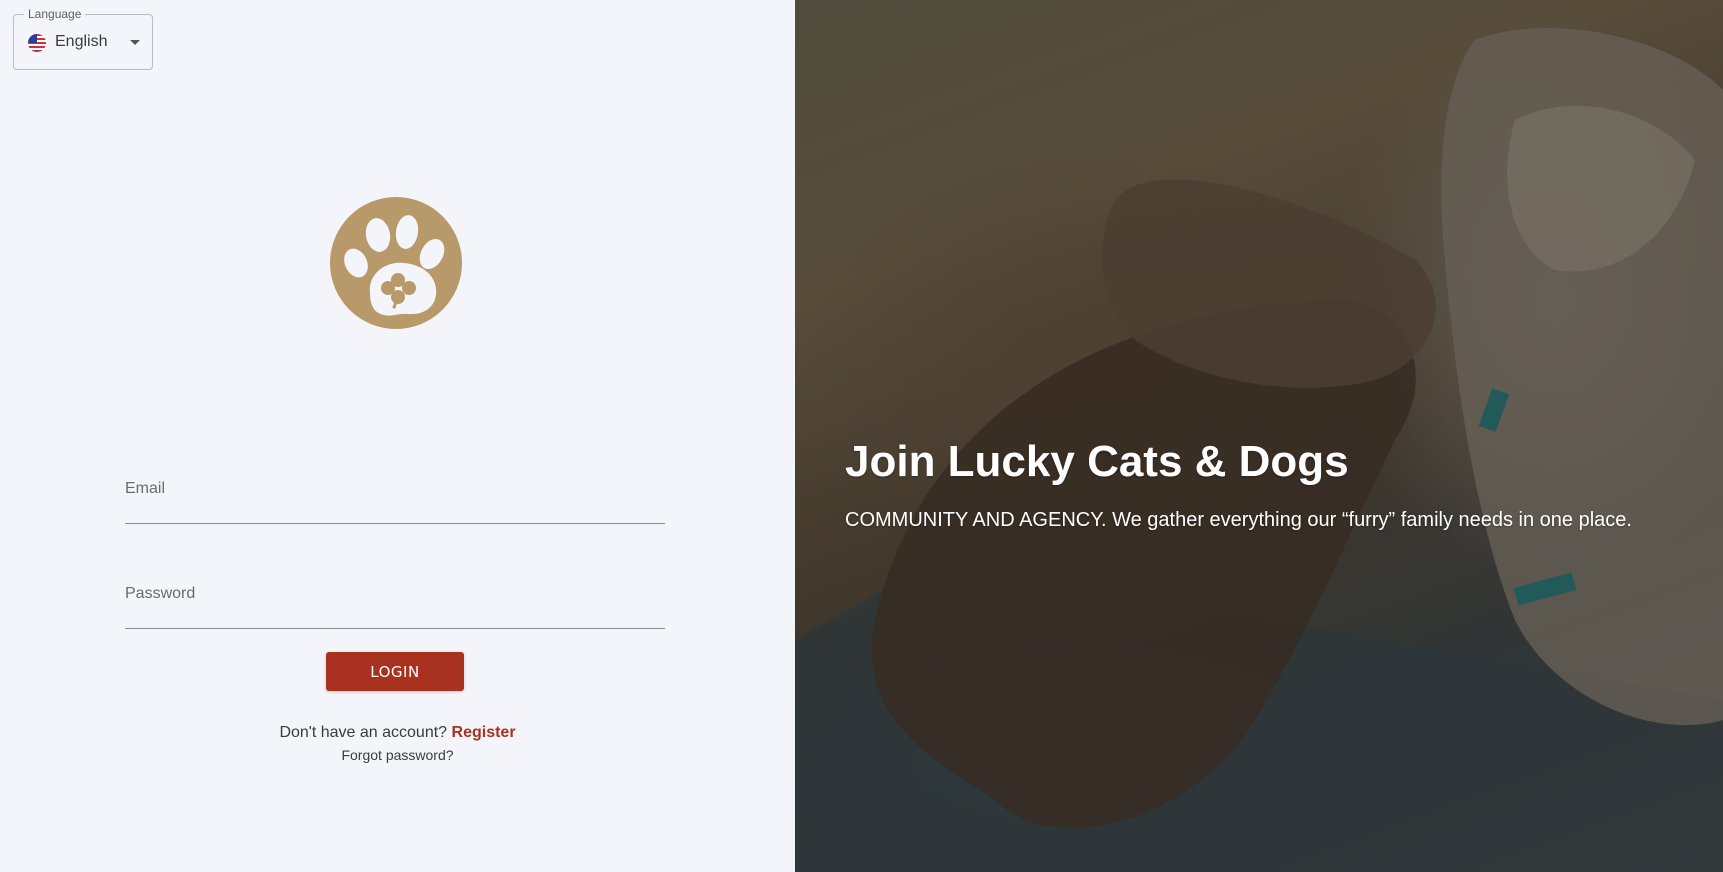  Describe the element at coordinates (1097, 461) in the screenshot. I see `hero-title: Join Lucky Cats & Dogs` at that location.